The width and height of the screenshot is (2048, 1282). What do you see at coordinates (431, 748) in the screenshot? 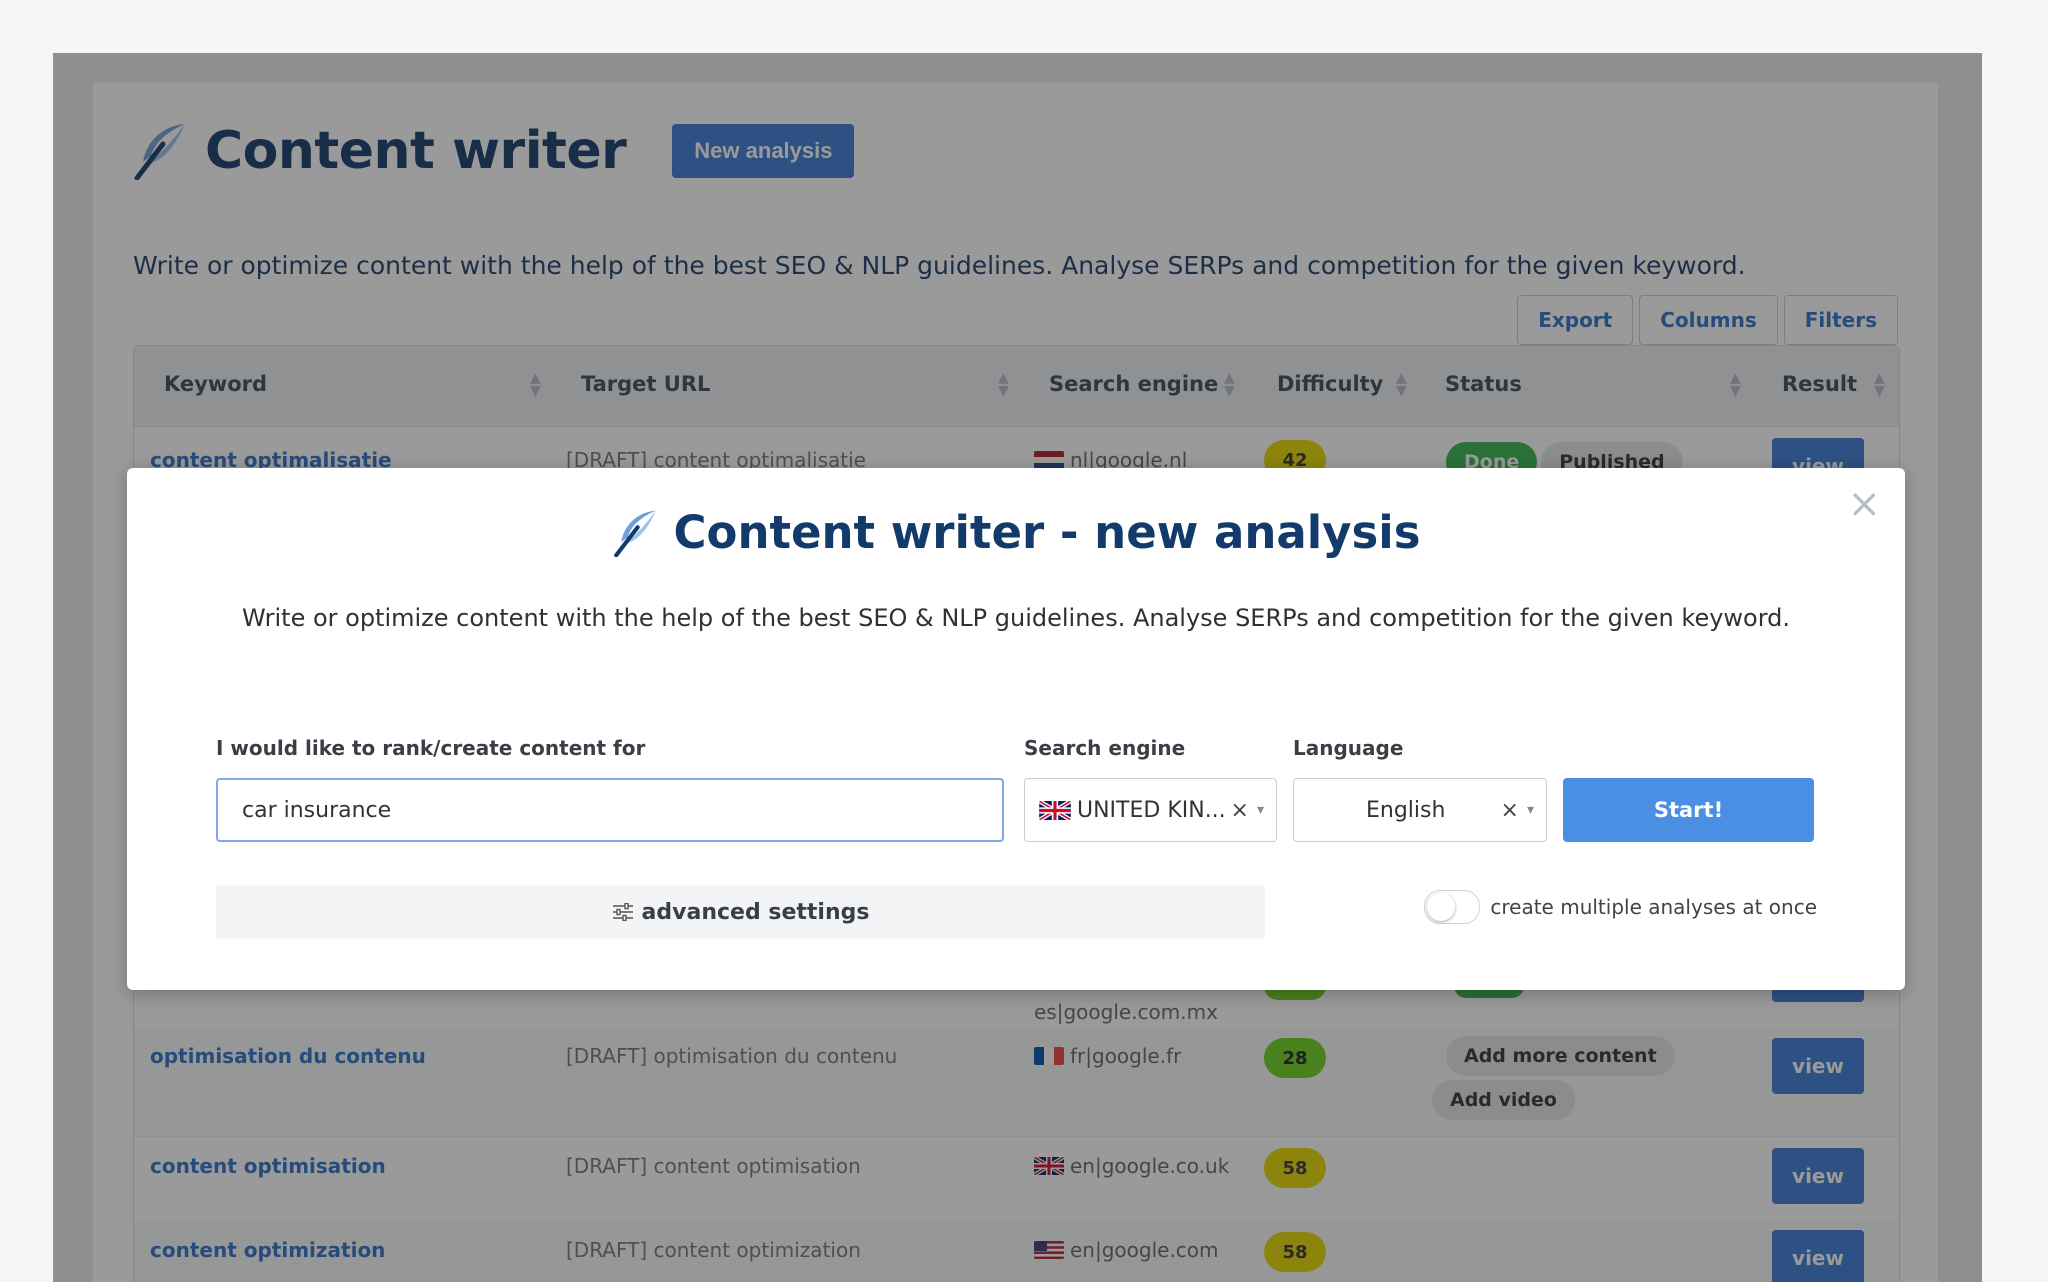
I see `keyword-field-label: I would like to rank/create content for` at bounding box center [431, 748].